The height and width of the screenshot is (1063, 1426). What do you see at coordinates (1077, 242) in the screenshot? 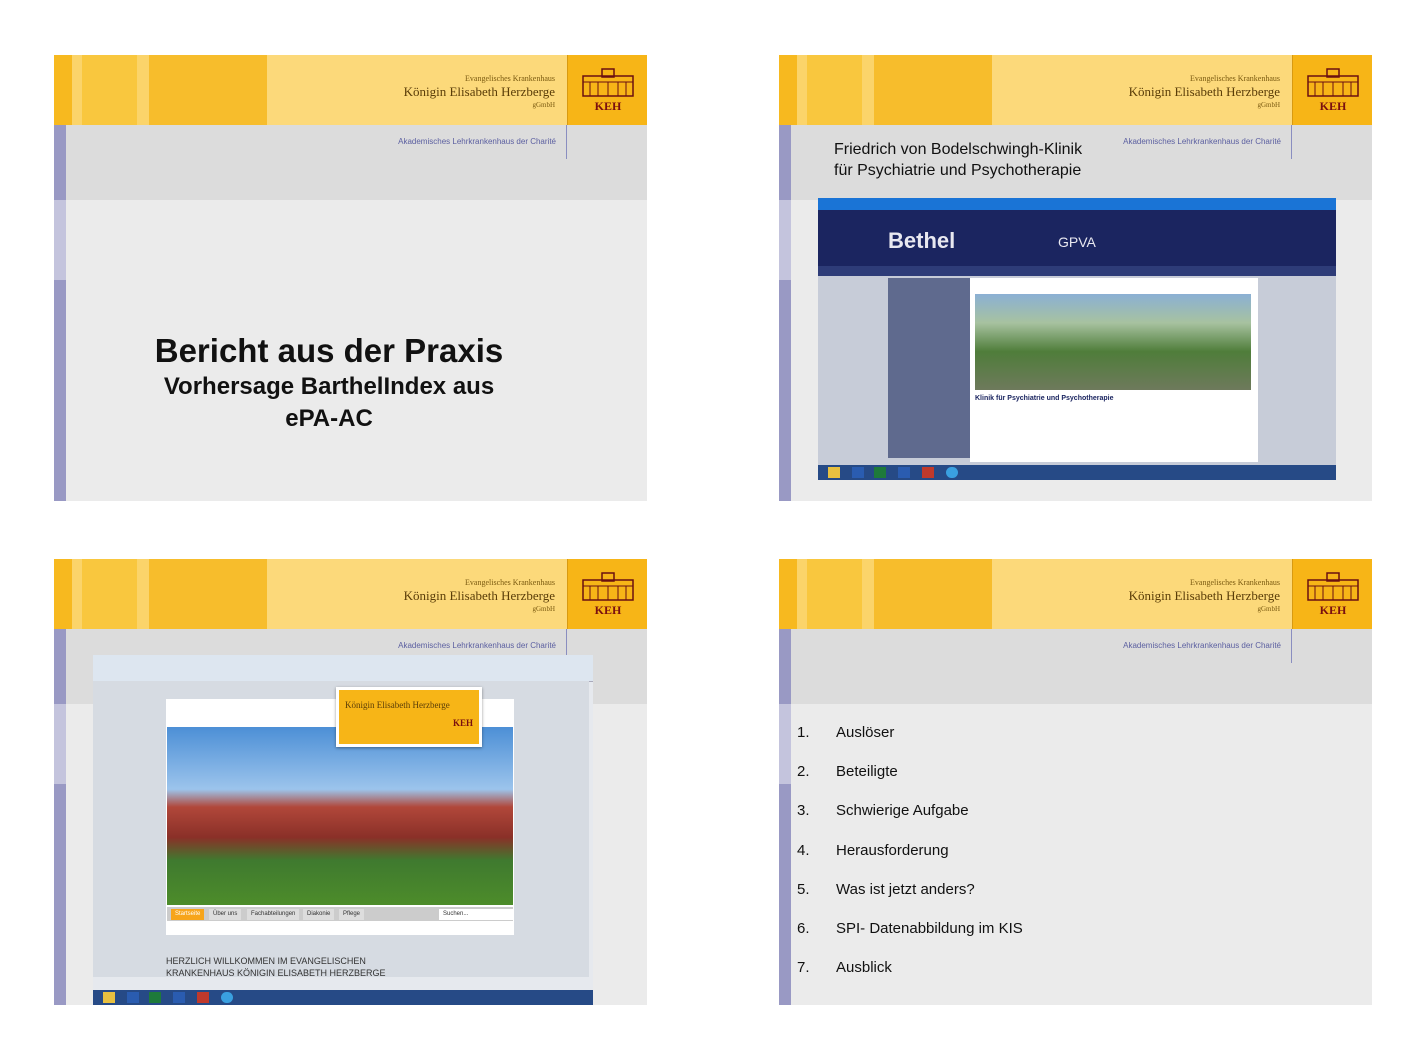
I see `gpva-text: GPVA` at bounding box center [1077, 242].